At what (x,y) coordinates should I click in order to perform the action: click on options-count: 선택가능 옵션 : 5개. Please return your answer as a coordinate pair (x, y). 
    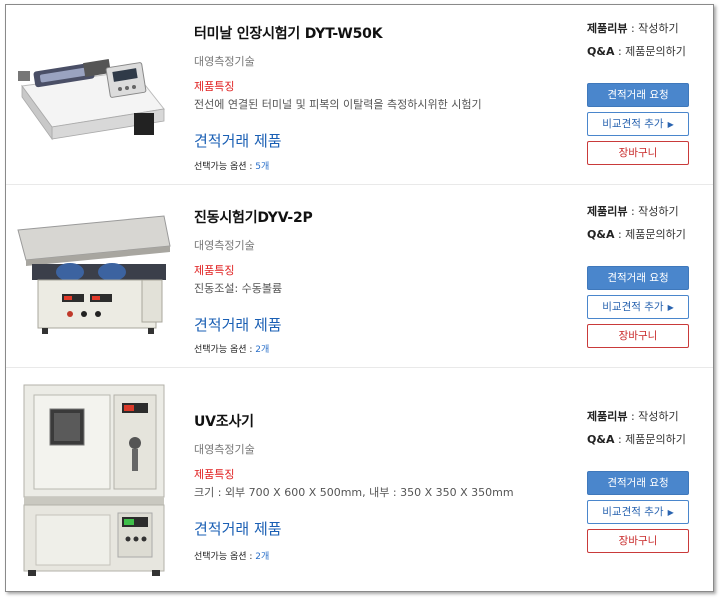
    Looking at the image, I should click on (231, 165).